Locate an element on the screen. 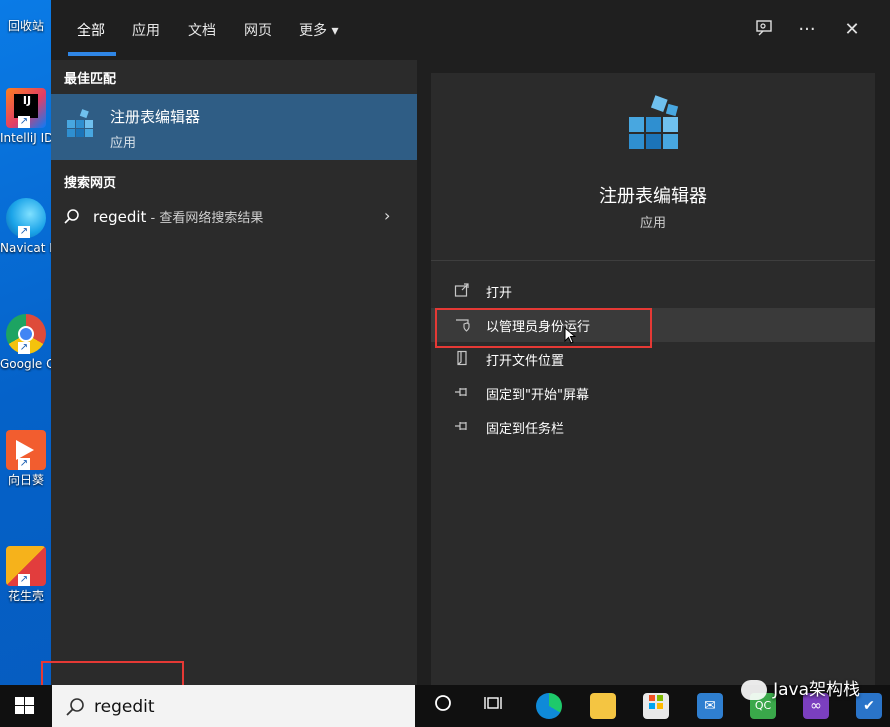 This screenshot has width=890, height=727. desktop-icon-navicat: ↗ Navicat Premium is located at coordinates (26, 227).